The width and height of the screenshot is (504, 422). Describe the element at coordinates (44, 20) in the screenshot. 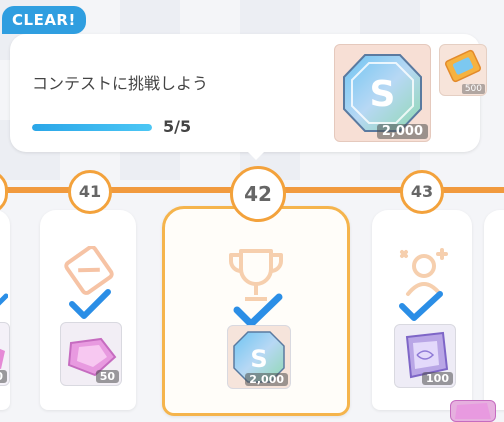

I see `clear-badge: CLEAR!` at that location.